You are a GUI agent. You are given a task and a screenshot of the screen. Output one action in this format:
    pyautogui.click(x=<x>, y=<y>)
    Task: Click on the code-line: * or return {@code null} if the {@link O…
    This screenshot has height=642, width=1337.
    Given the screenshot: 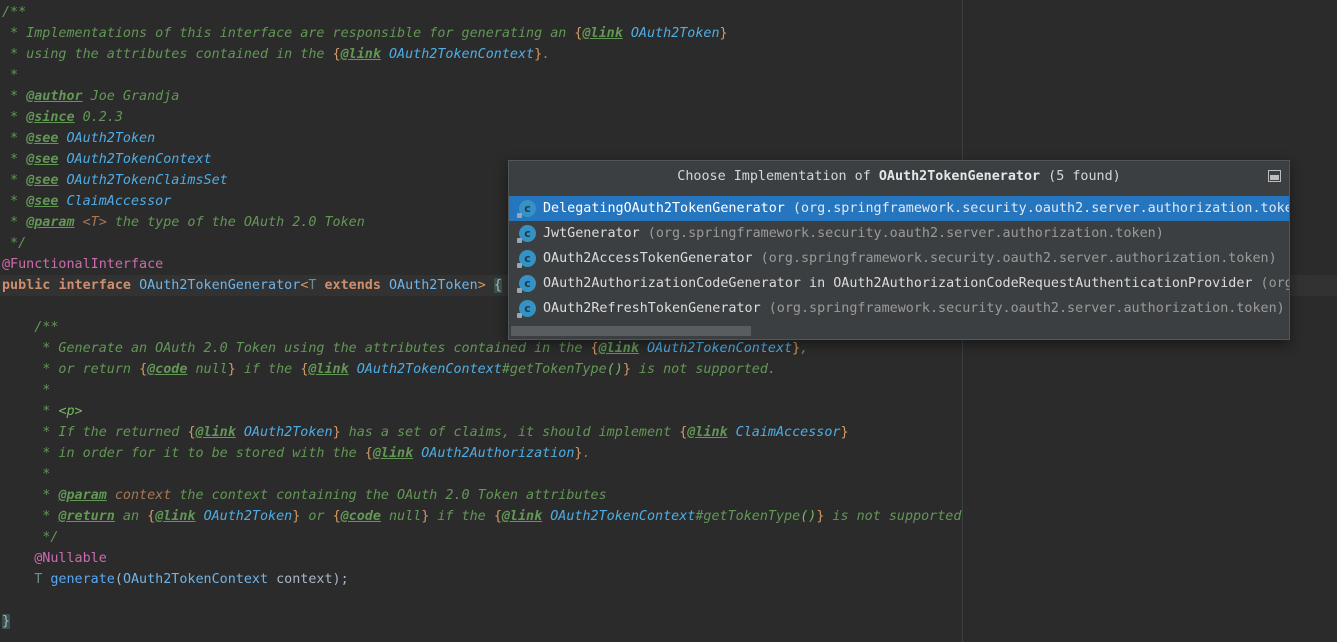 What is the action you would take?
    pyautogui.click(x=389, y=369)
    